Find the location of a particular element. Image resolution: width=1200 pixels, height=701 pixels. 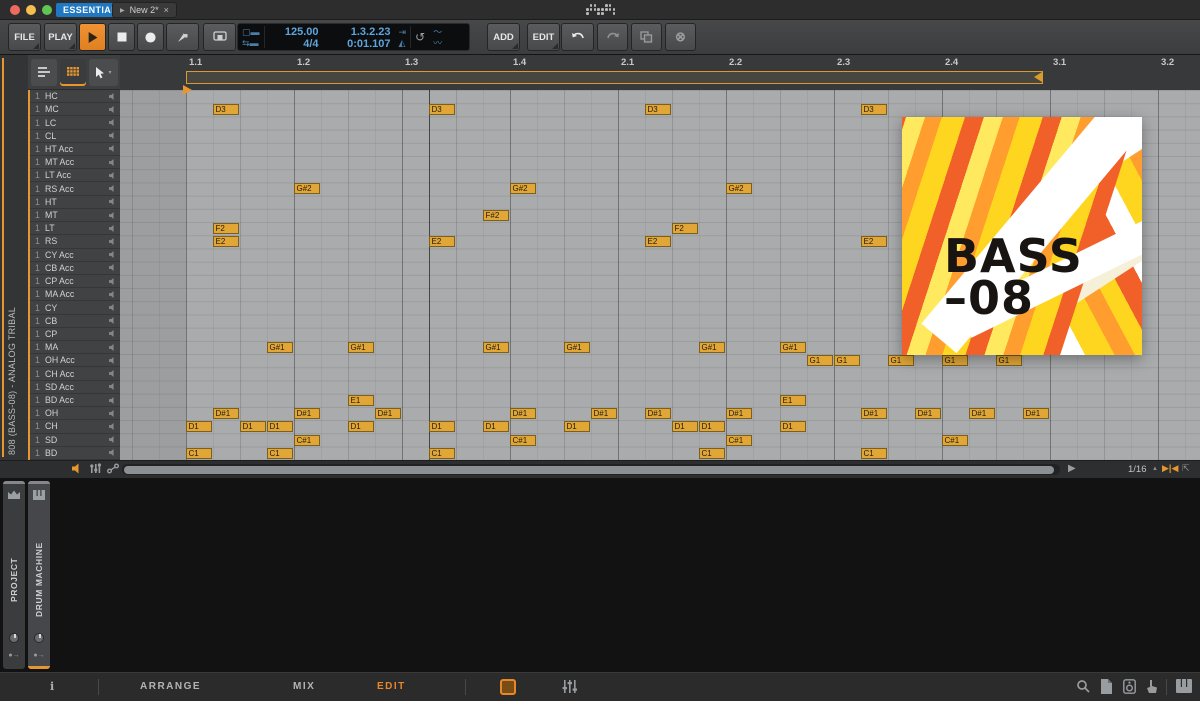

track-row-rs-acc: 1 RS Acc is located at coordinates (74, 189).